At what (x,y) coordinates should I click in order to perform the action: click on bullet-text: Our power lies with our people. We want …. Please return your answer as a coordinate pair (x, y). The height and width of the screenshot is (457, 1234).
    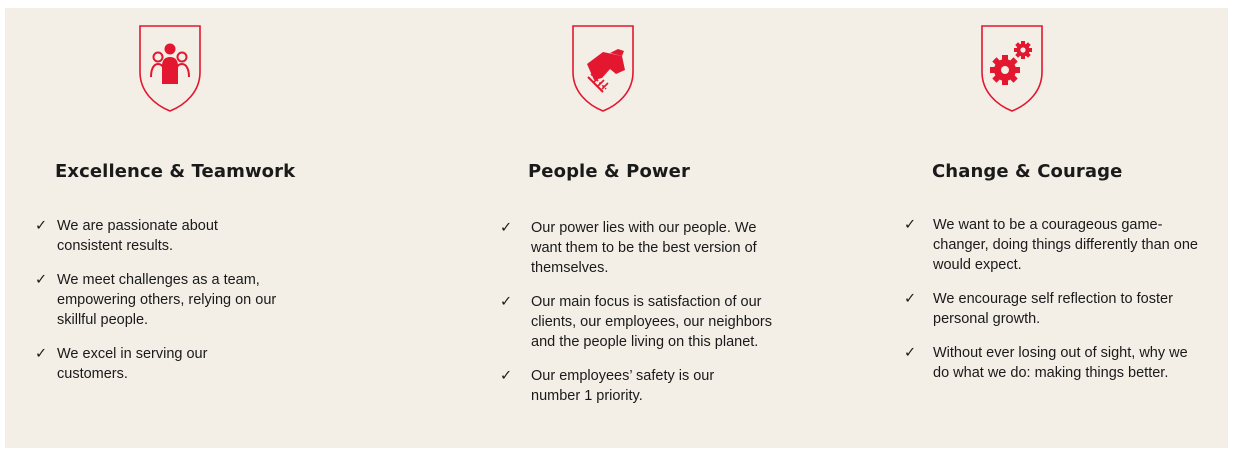
    Looking at the image, I should click on (644, 248).